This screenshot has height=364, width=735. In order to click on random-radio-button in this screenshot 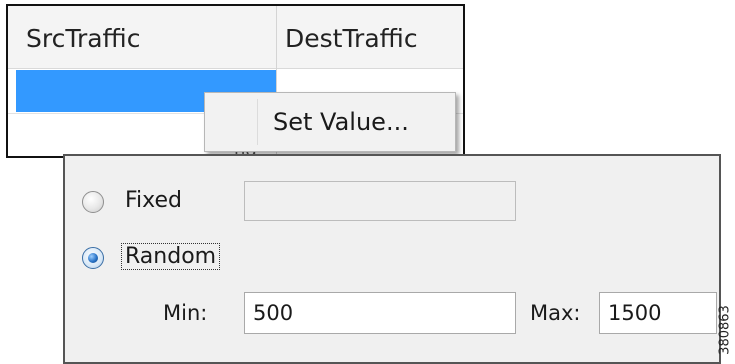, I will do `click(93, 258)`.